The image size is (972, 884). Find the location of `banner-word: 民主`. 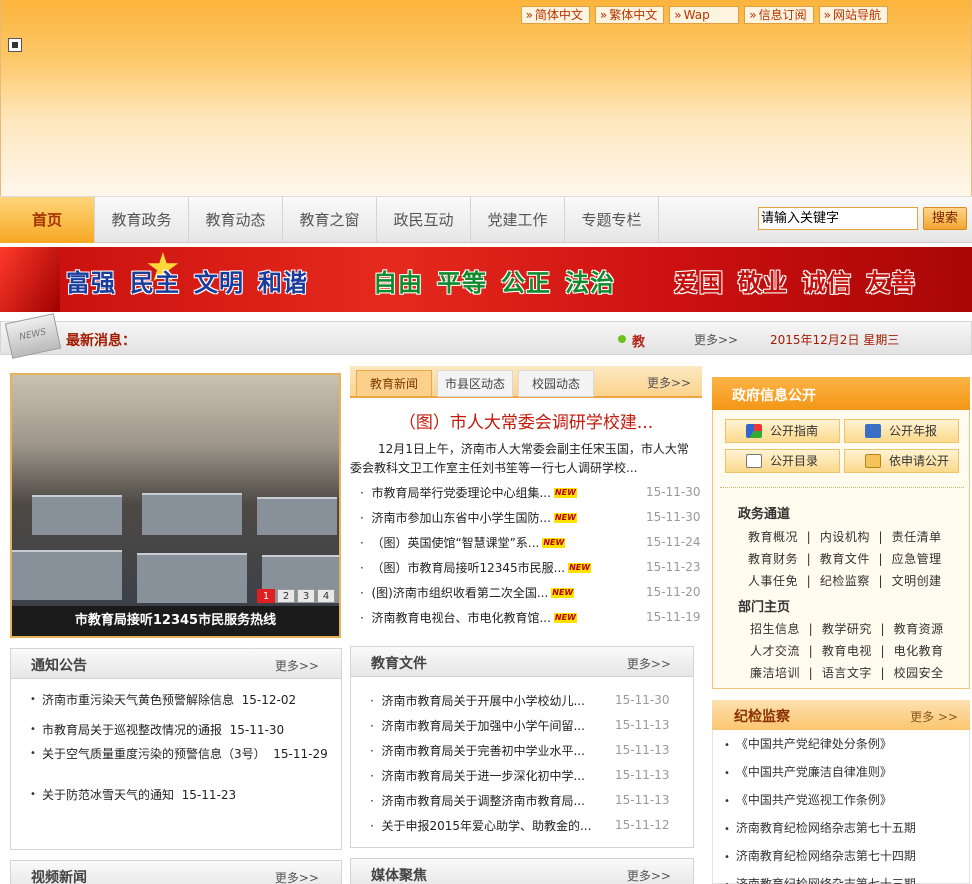

banner-word: 民主 is located at coordinates (155, 282).